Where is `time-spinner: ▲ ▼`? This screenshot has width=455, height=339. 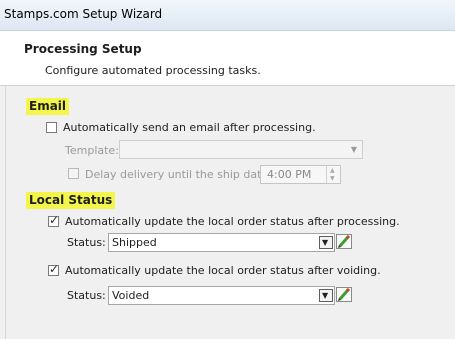
time-spinner: ▲ ▼ is located at coordinates (333, 174).